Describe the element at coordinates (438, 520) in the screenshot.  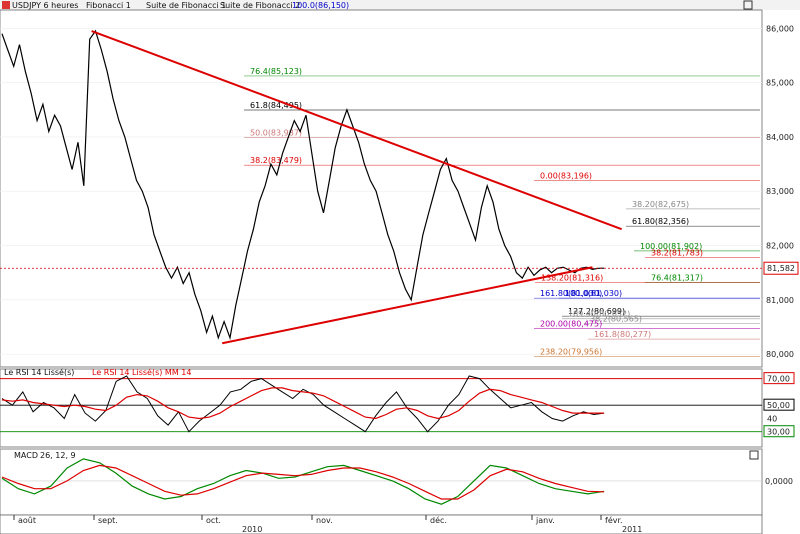
I see `month-label: déc.` at that location.